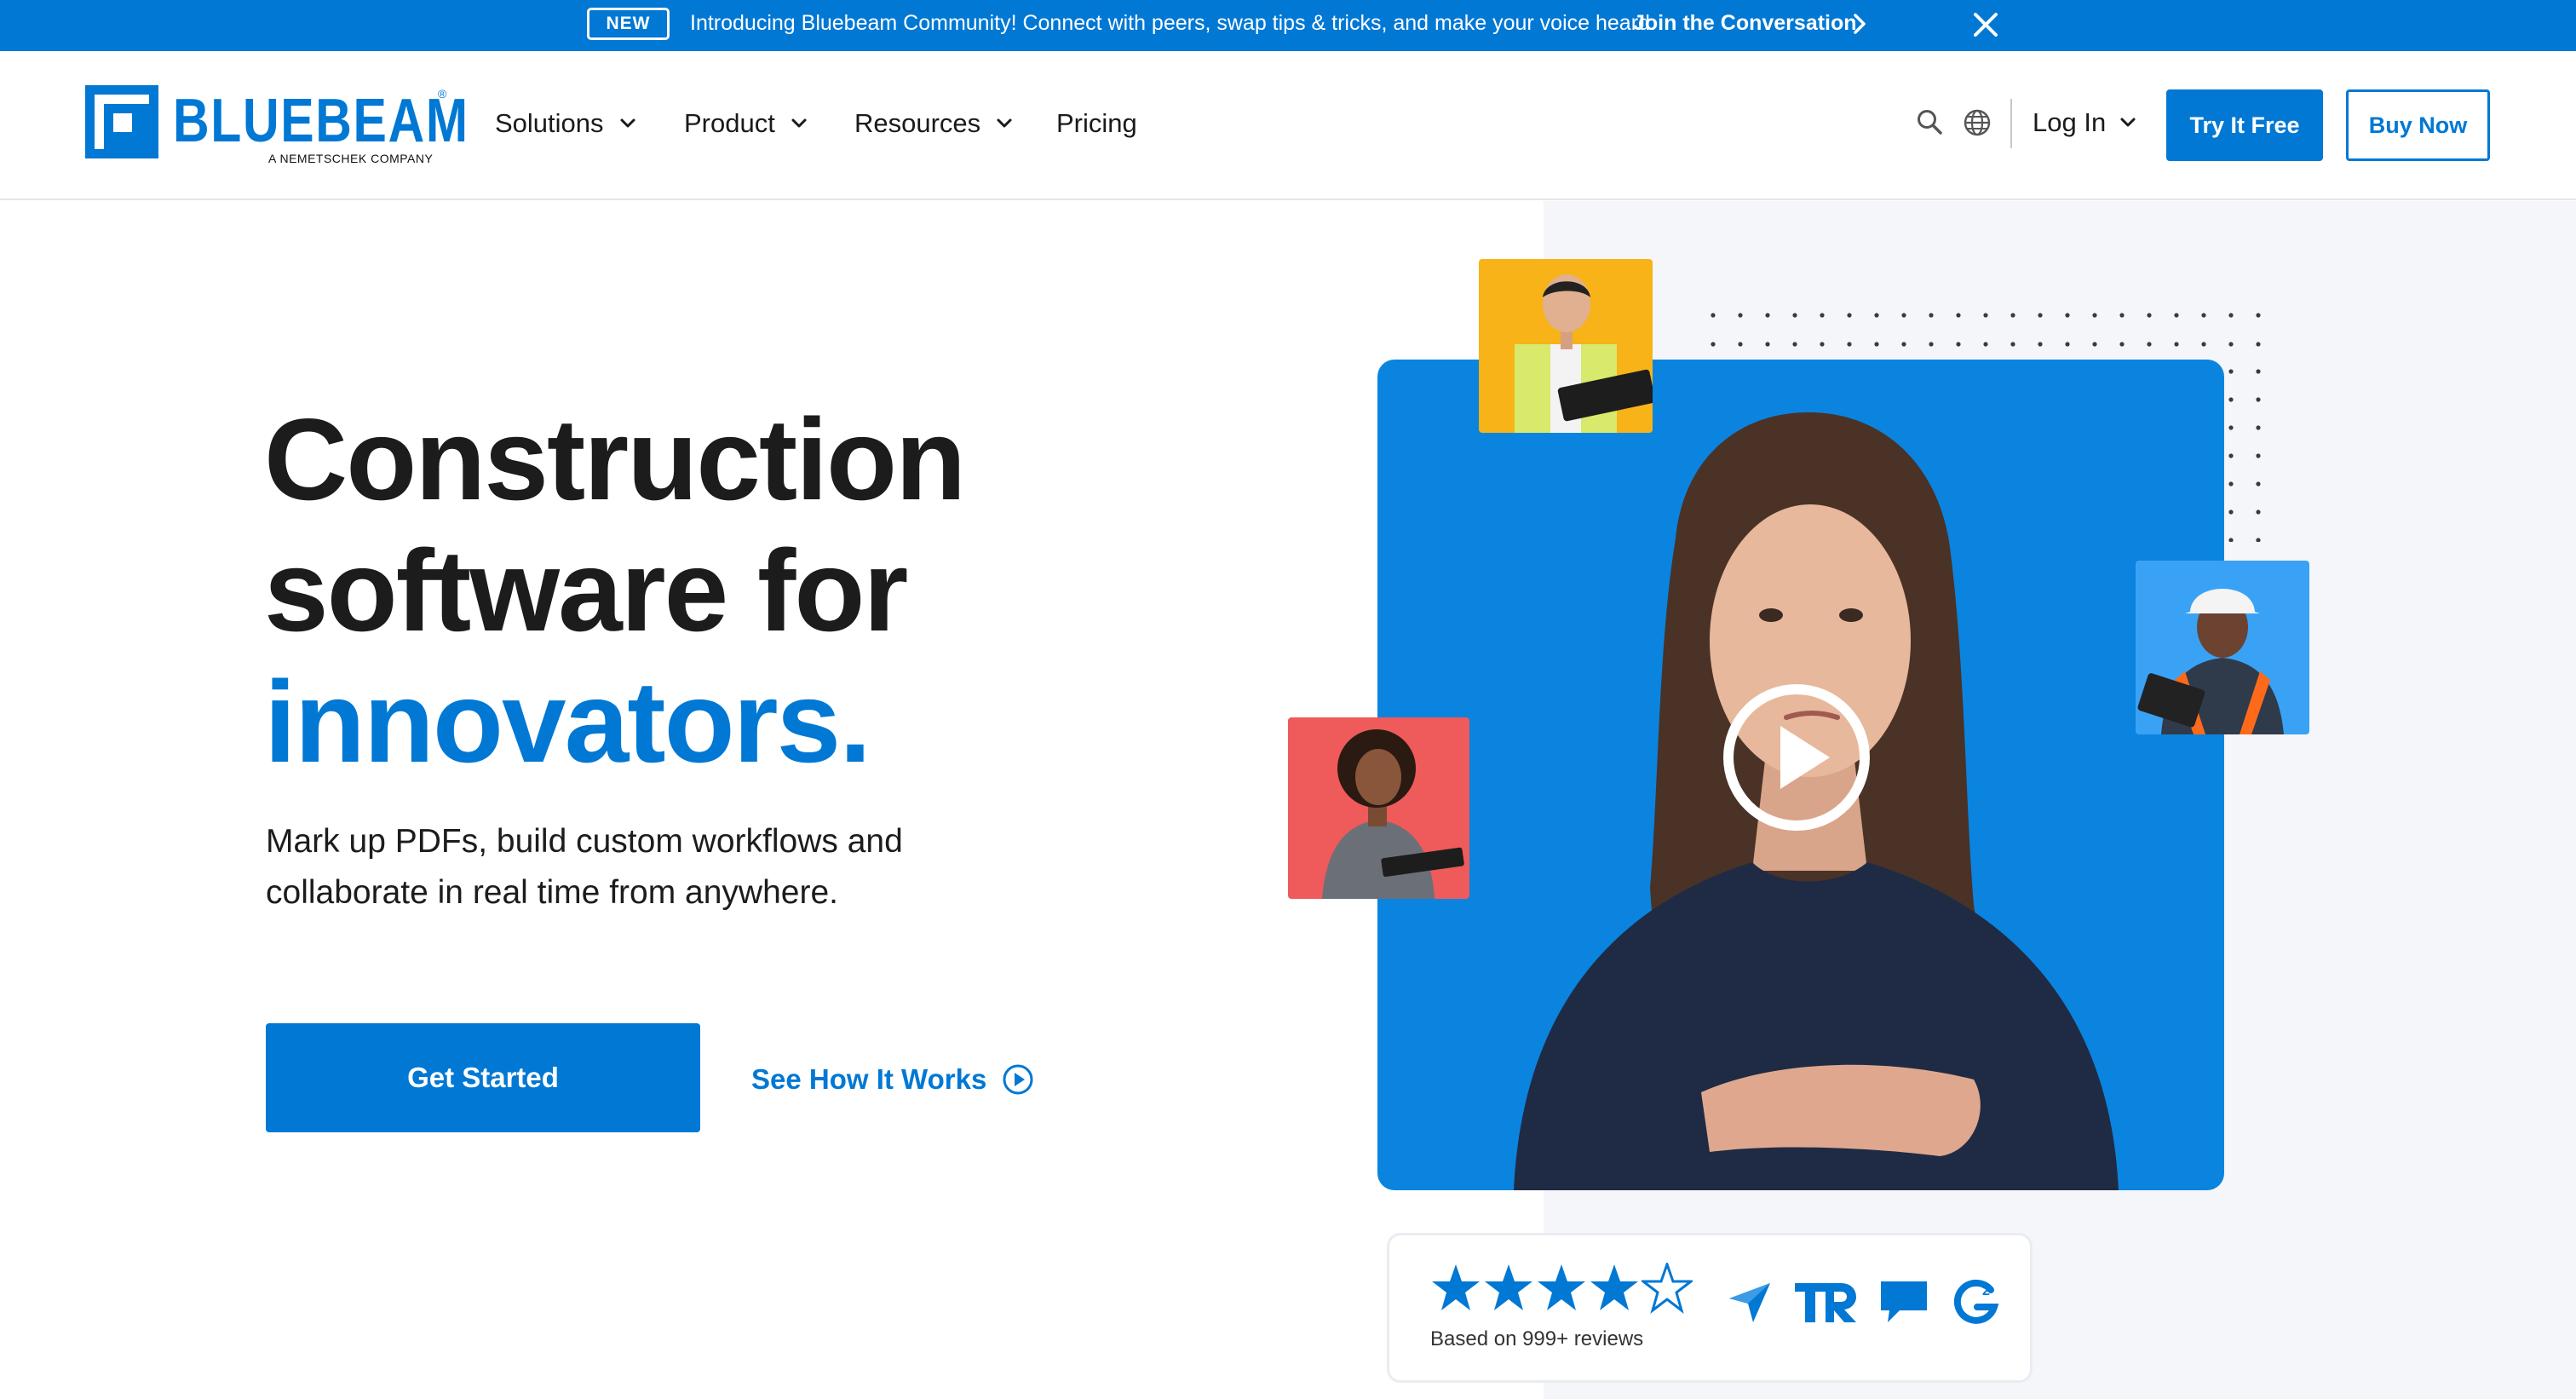 This screenshot has height=1399, width=2576. I want to click on headline-line-2: software for, so click(586, 590).